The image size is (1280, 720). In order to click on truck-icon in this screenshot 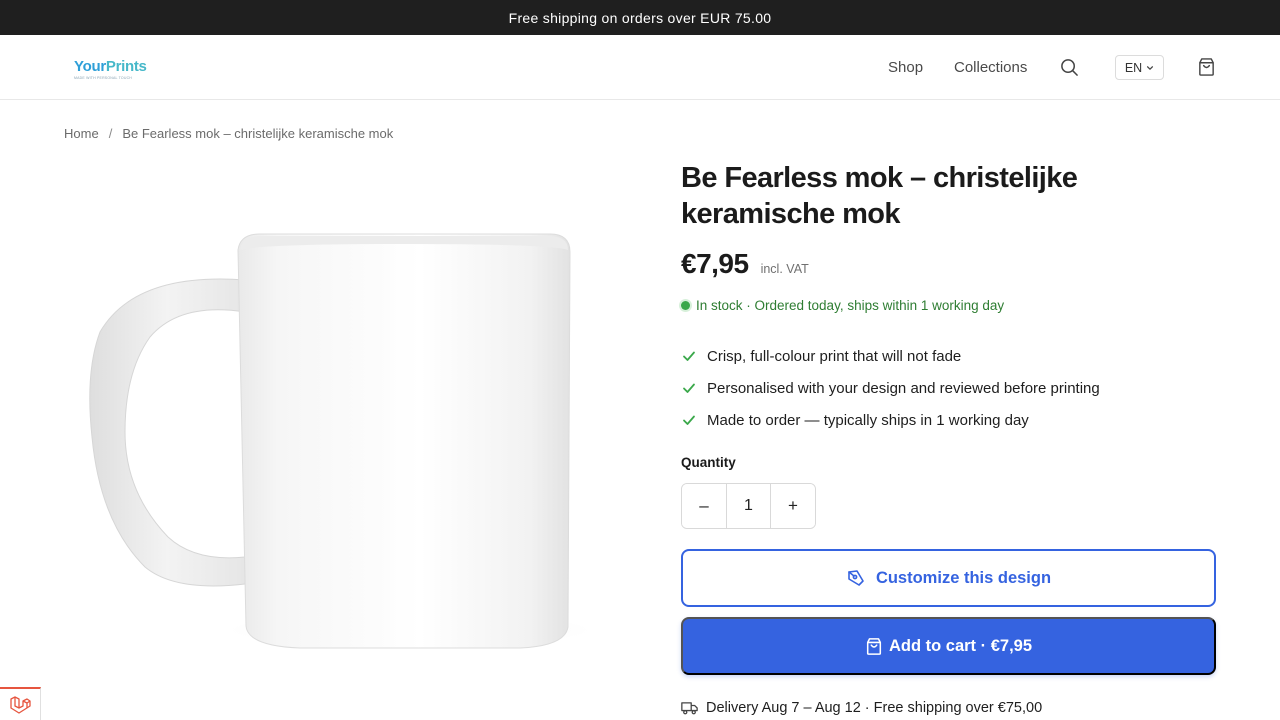, I will do `click(689, 708)`.